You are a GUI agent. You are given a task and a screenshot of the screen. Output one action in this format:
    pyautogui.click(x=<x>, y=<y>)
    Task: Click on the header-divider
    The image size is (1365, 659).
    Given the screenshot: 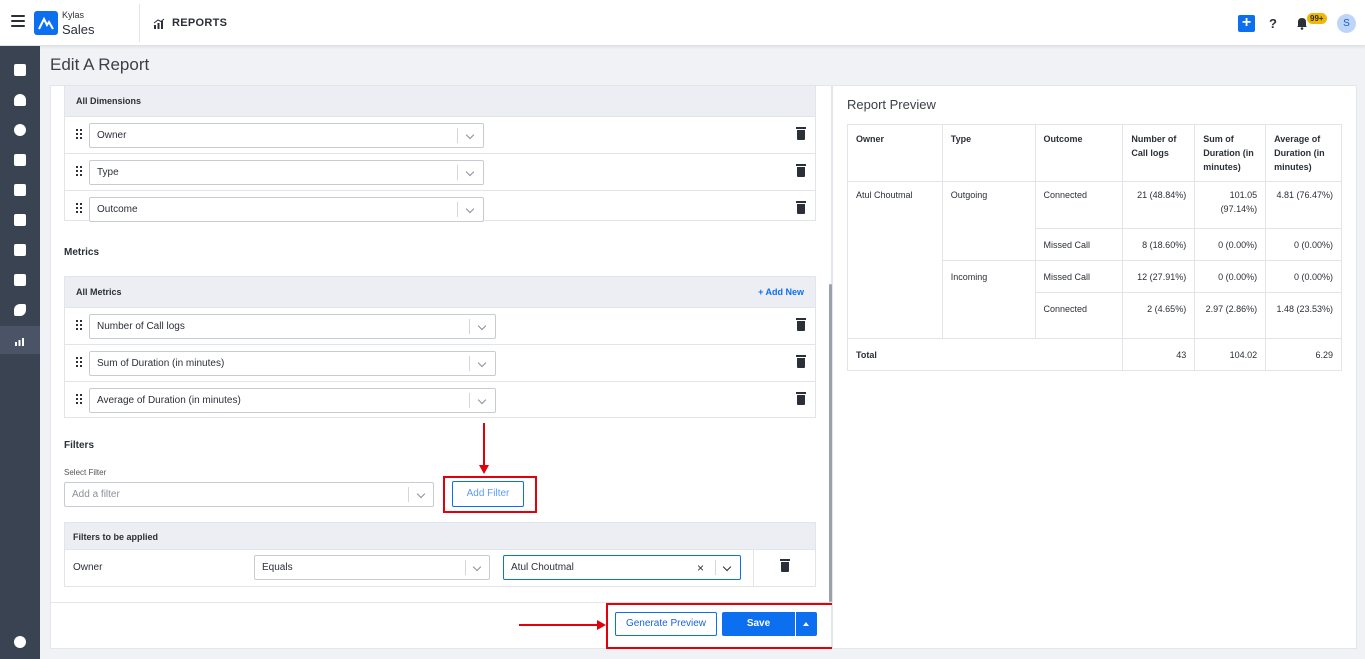 What is the action you would take?
    pyautogui.click(x=139, y=23)
    